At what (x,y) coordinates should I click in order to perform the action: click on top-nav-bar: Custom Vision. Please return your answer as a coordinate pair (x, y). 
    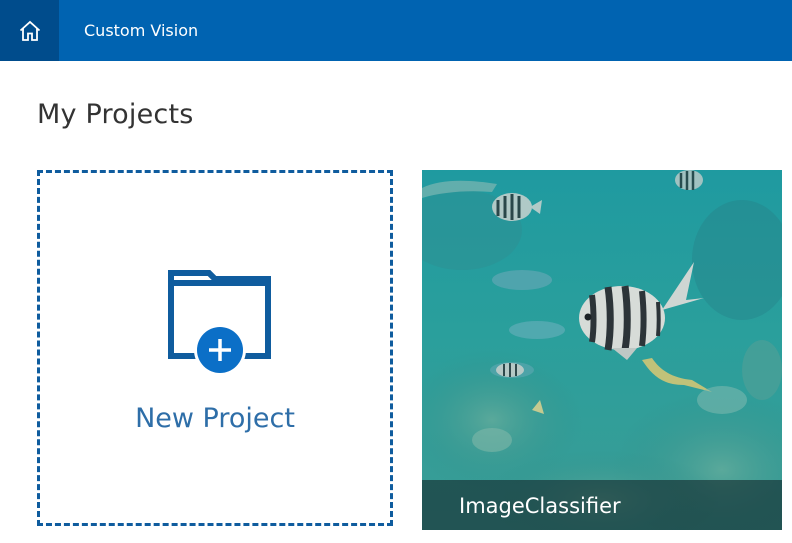
    Looking at the image, I should click on (396, 30).